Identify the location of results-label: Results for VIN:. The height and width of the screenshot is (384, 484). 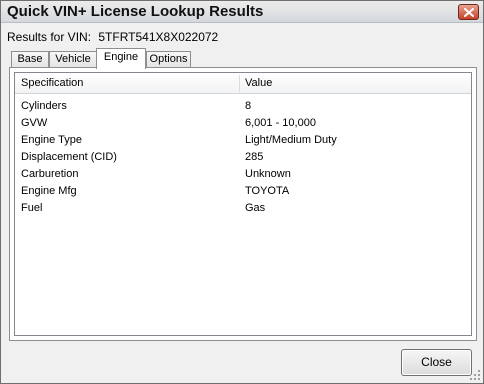
(49, 37).